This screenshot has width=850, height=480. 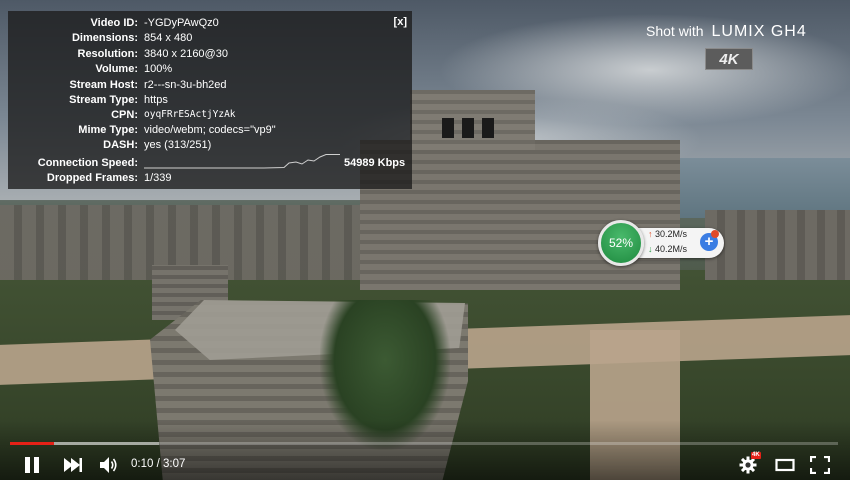 What do you see at coordinates (108, 54) in the screenshot?
I see `stats-label: Resolution:` at bounding box center [108, 54].